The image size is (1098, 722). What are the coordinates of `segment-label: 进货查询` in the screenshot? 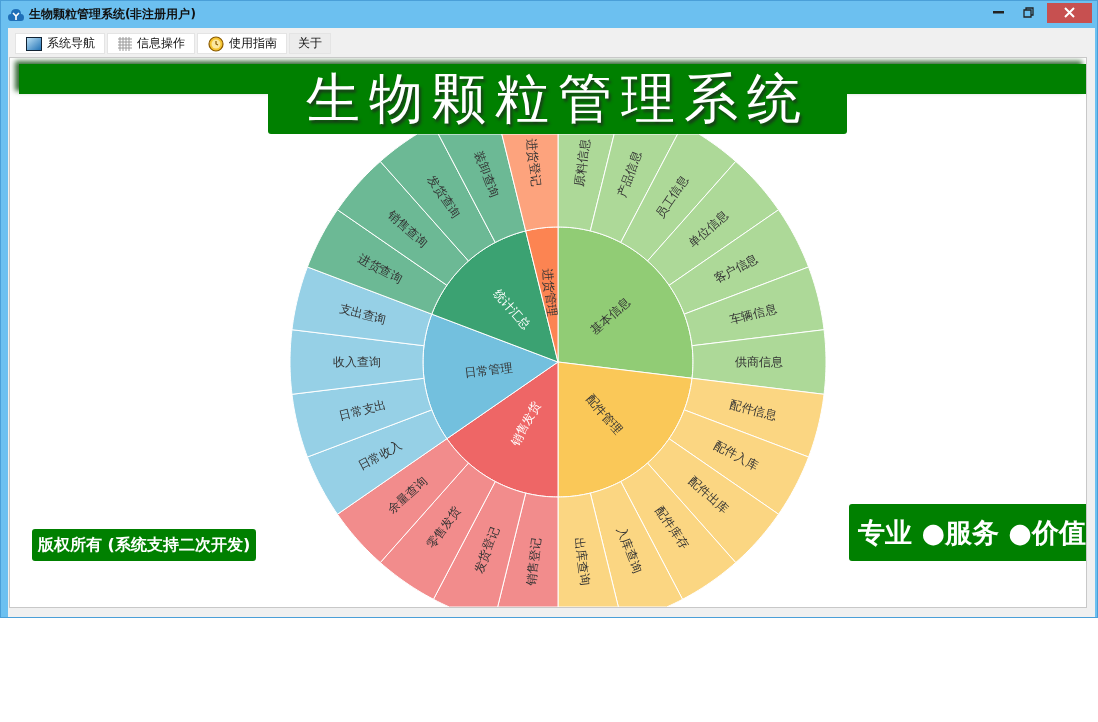 It's located at (380, 268).